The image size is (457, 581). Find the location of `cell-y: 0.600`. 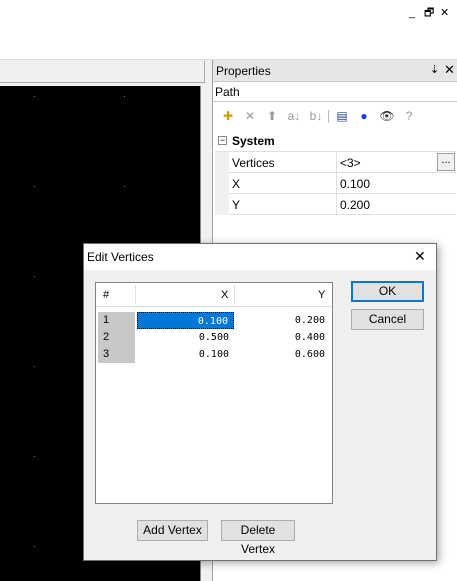

cell-y: 0.600 is located at coordinates (282, 354).